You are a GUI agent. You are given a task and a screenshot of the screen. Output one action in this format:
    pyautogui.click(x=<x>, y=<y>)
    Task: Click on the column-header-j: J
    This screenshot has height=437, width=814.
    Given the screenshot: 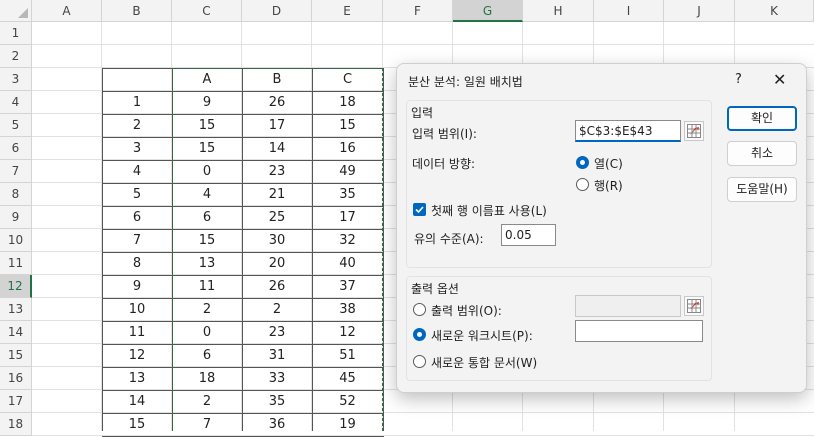 What is the action you would take?
    pyautogui.click(x=699, y=11)
    